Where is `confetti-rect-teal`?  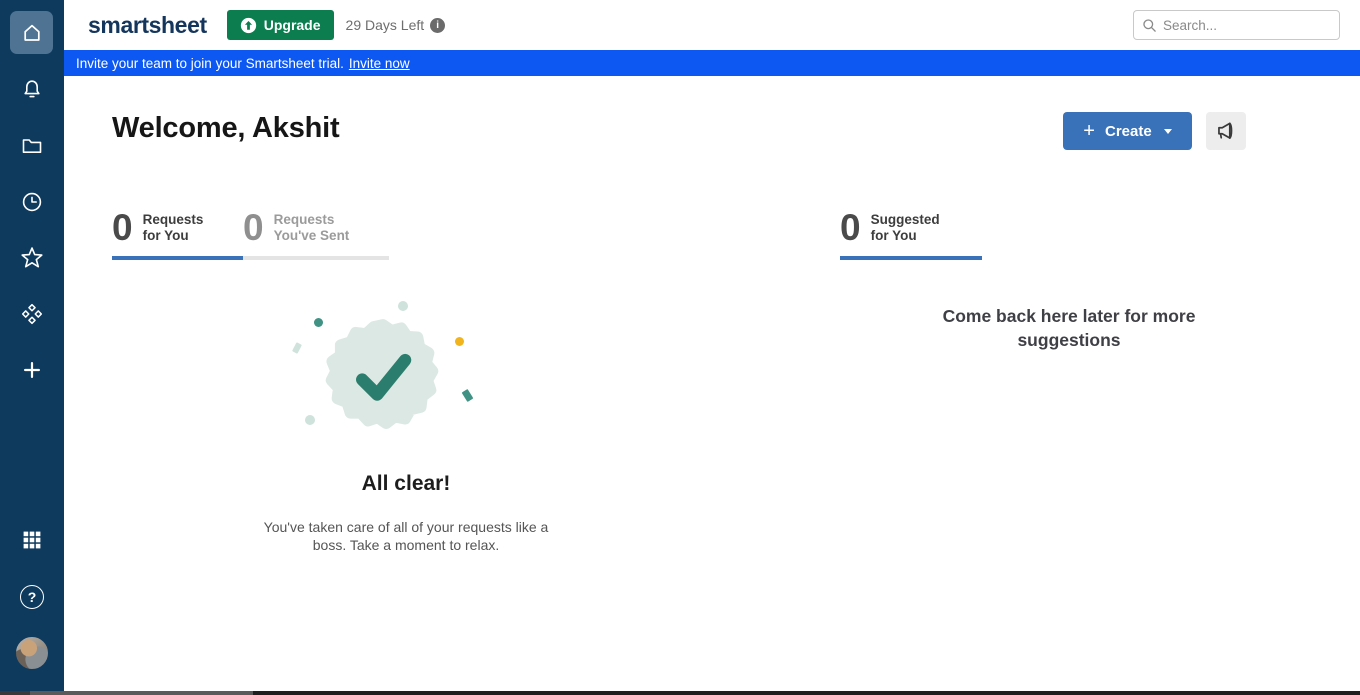 confetti-rect-teal is located at coordinates (467, 395).